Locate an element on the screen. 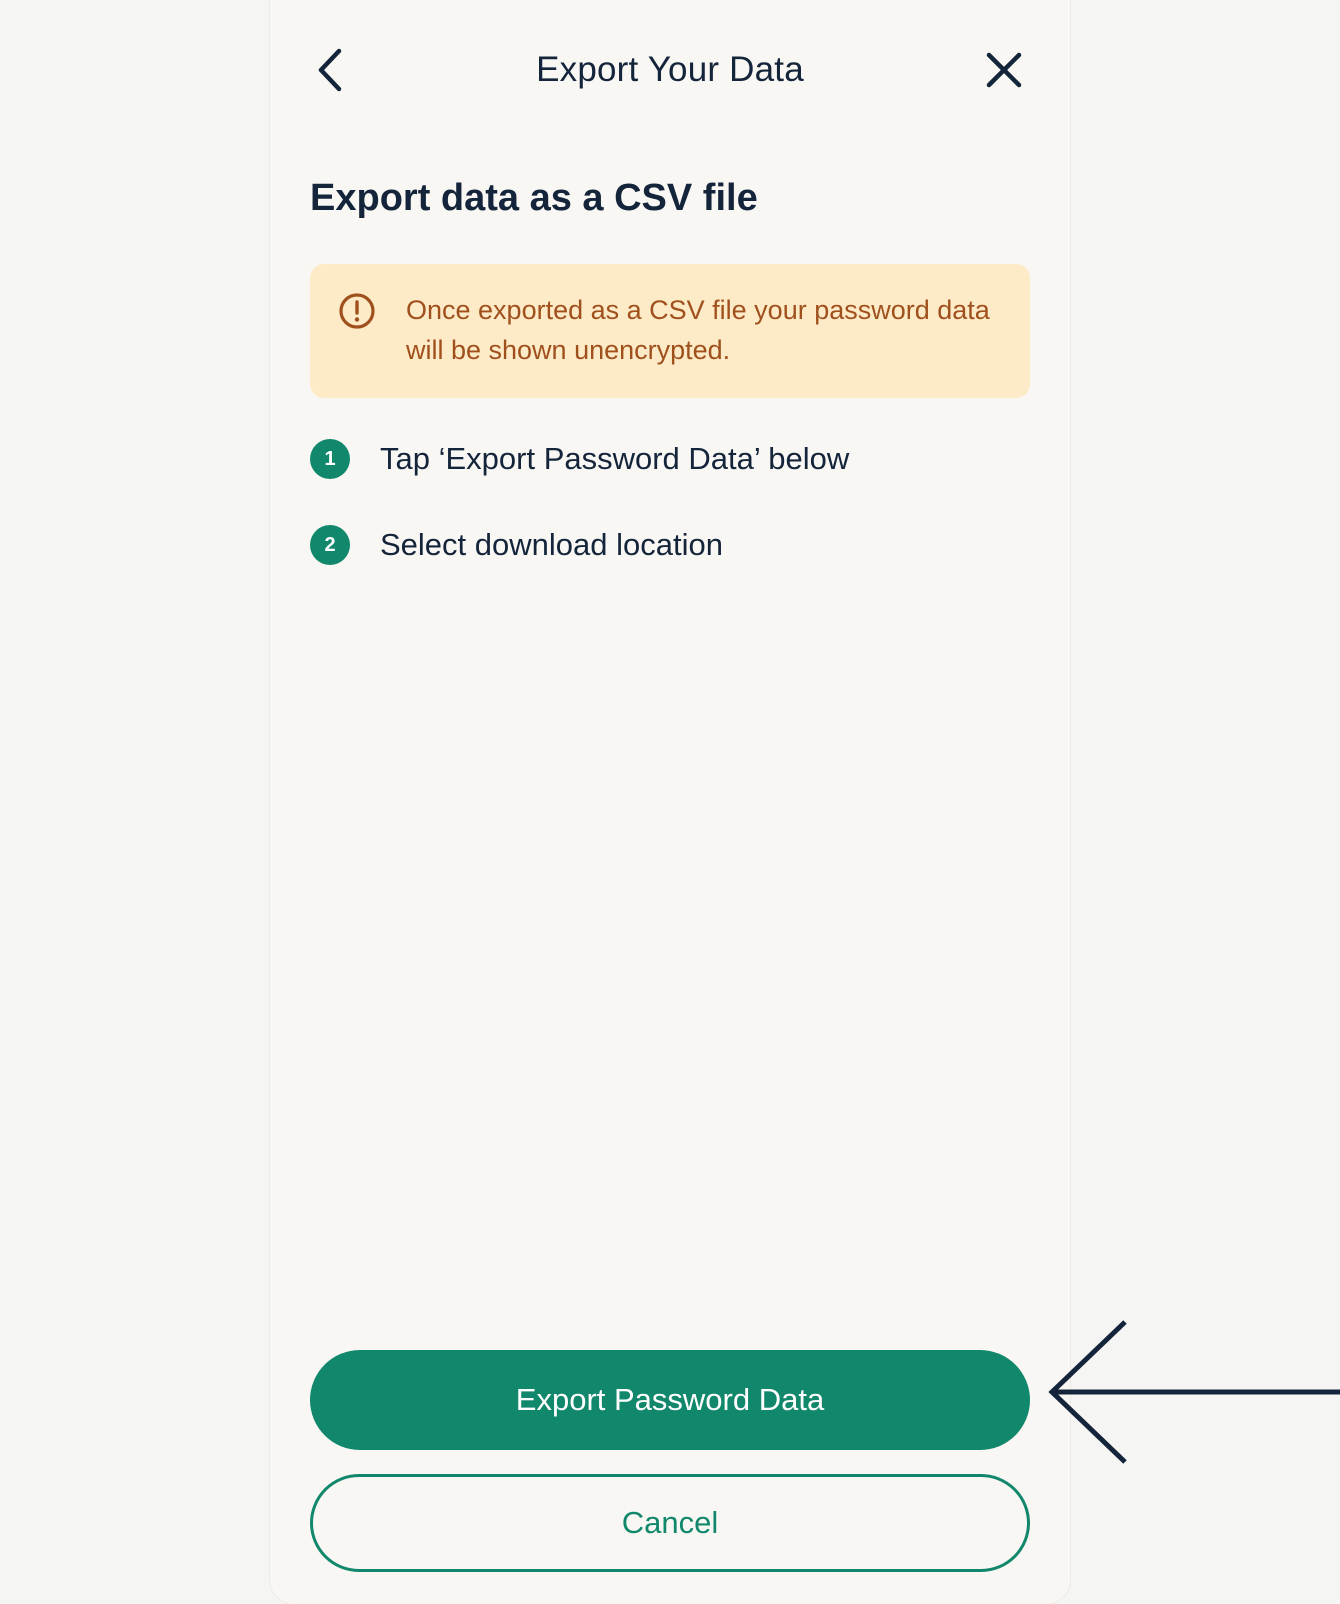  step-text: Tap ‘Export Password Data’ below is located at coordinates (615, 458).